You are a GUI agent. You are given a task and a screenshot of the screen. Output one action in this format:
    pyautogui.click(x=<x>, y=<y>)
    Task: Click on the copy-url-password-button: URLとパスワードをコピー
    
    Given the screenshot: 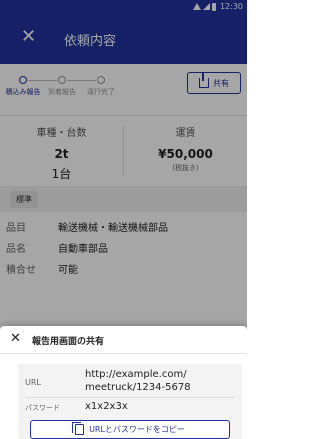 What is the action you would take?
    pyautogui.click(x=130, y=429)
    